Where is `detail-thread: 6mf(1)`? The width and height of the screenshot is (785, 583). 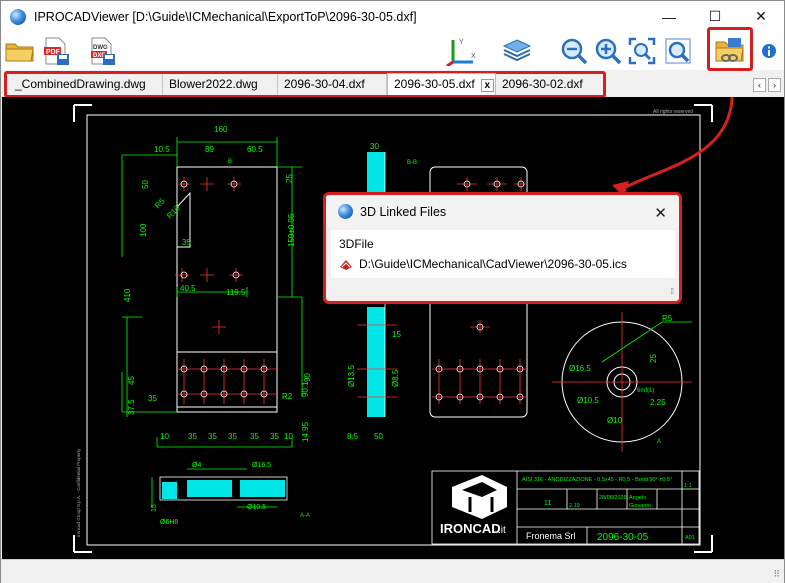
detail-thread: 6mf(1) is located at coordinates (645, 391).